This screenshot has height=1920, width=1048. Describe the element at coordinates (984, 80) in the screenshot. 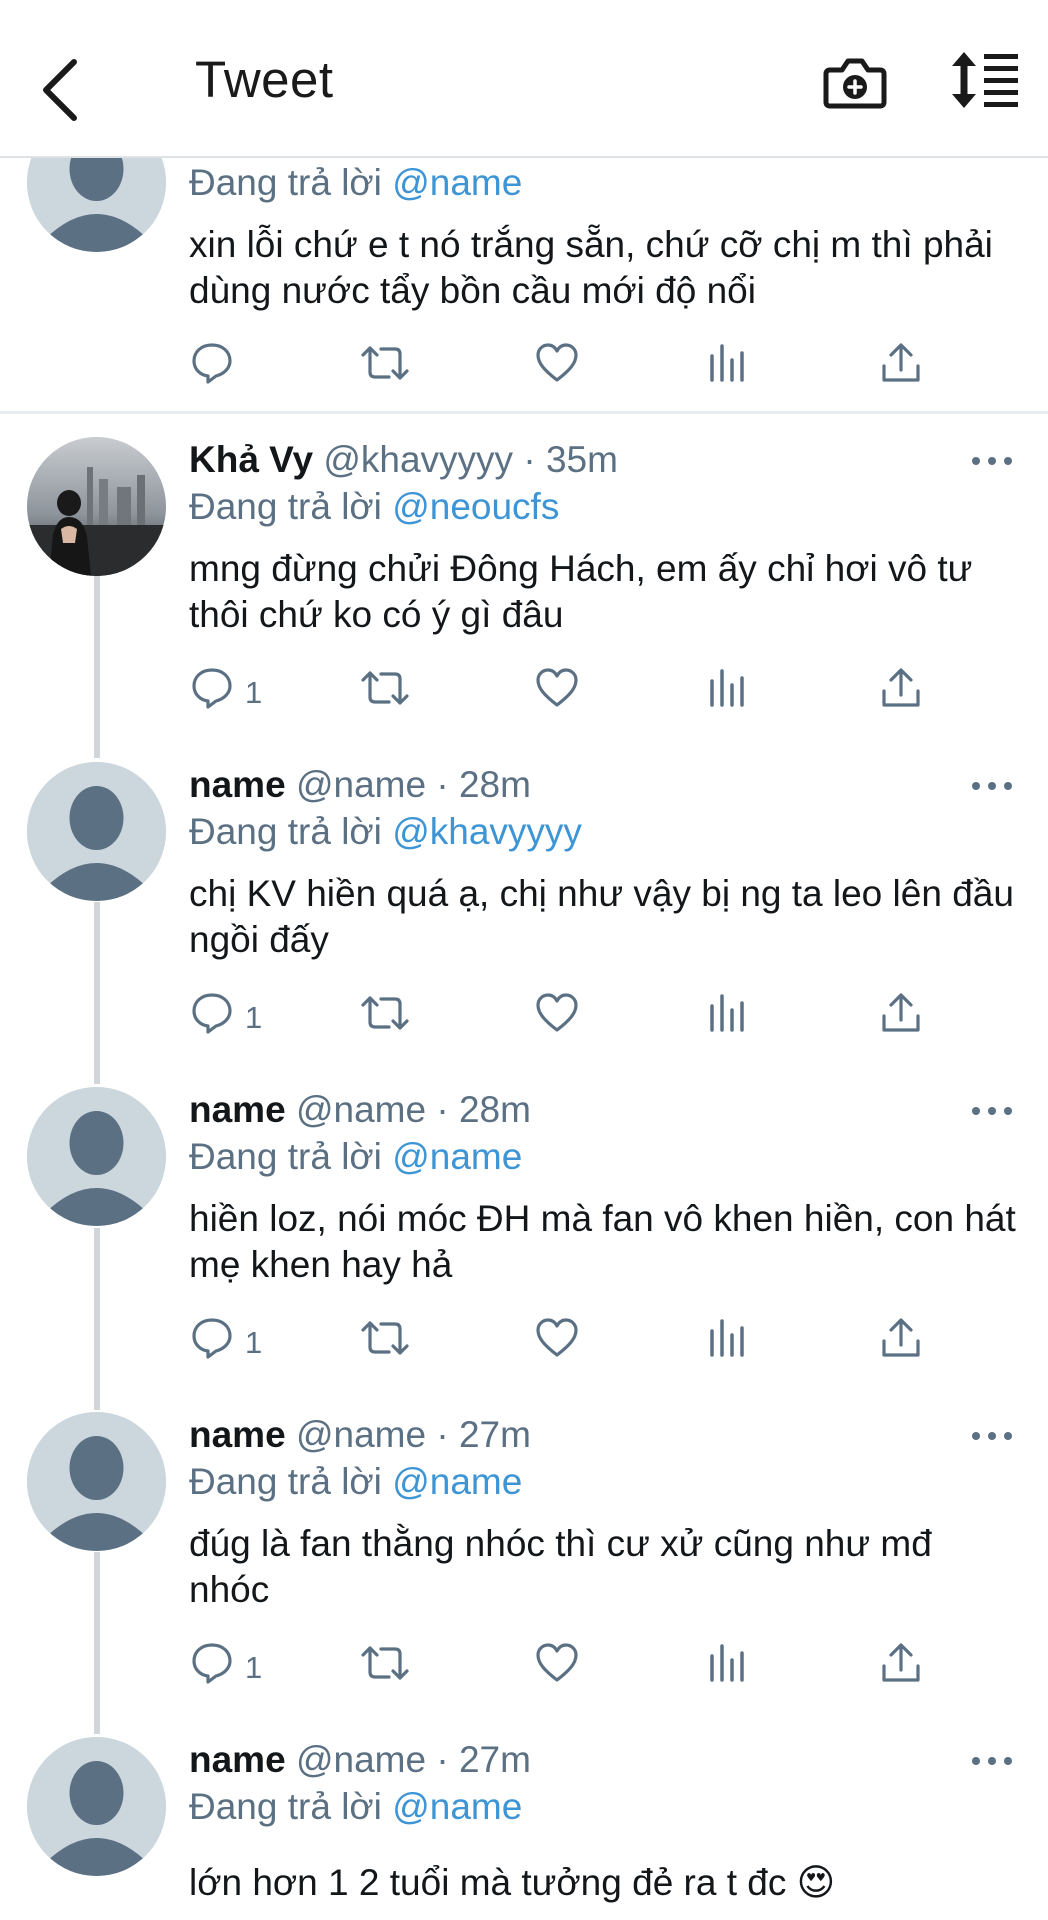

I see `sort-list-icon` at that location.